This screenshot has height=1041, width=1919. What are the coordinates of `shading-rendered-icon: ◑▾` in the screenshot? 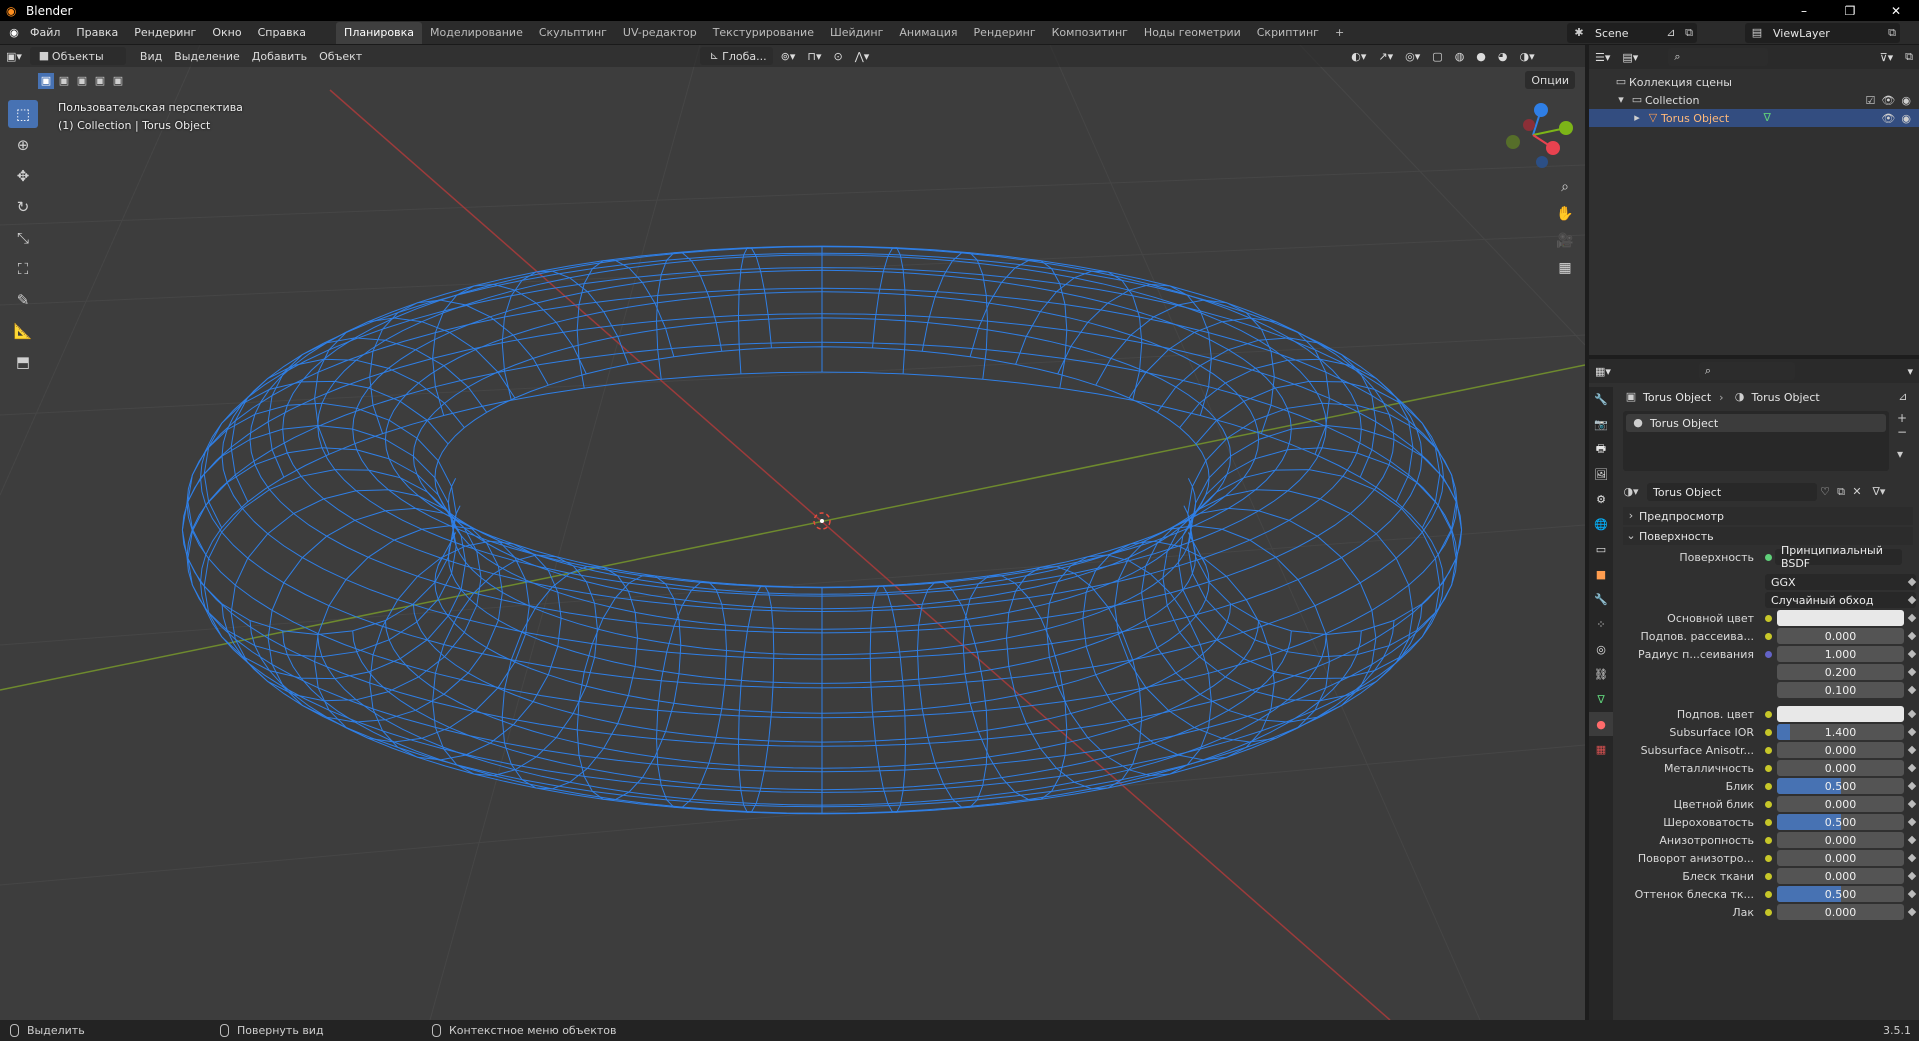 It's located at (1527, 56).